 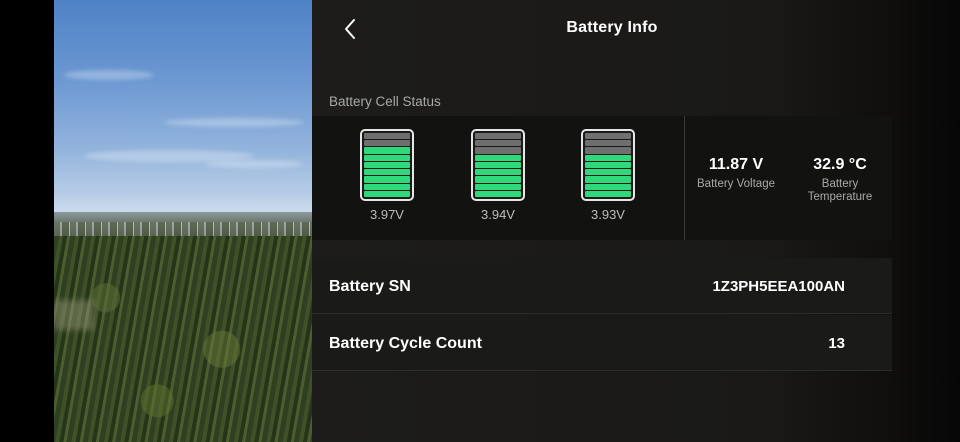 What do you see at coordinates (684, 178) in the screenshot?
I see `divider` at bounding box center [684, 178].